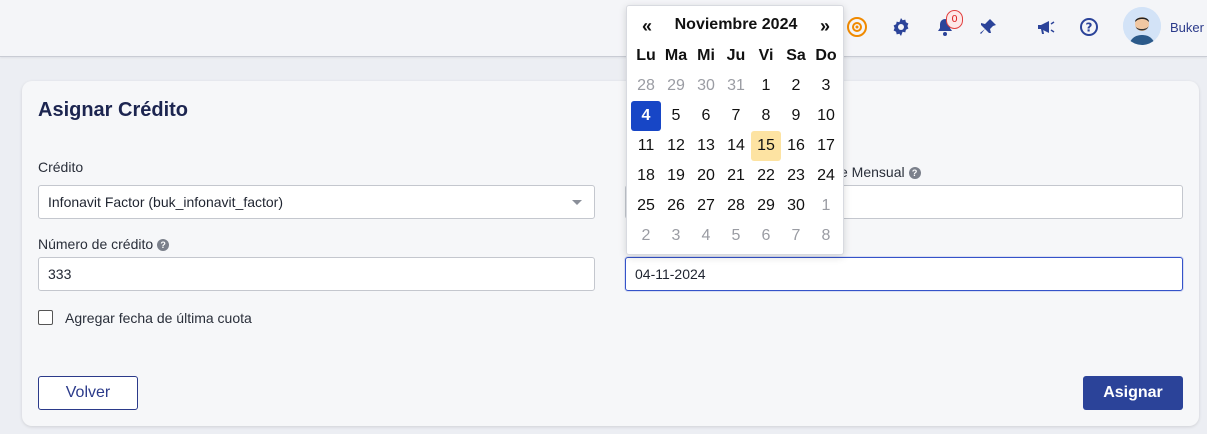 The height and width of the screenshot is (434, 1207). Describe the element at coordinates (96, 244) in the screenshot. I see `numero-label-text: Número de crédito` at that location.